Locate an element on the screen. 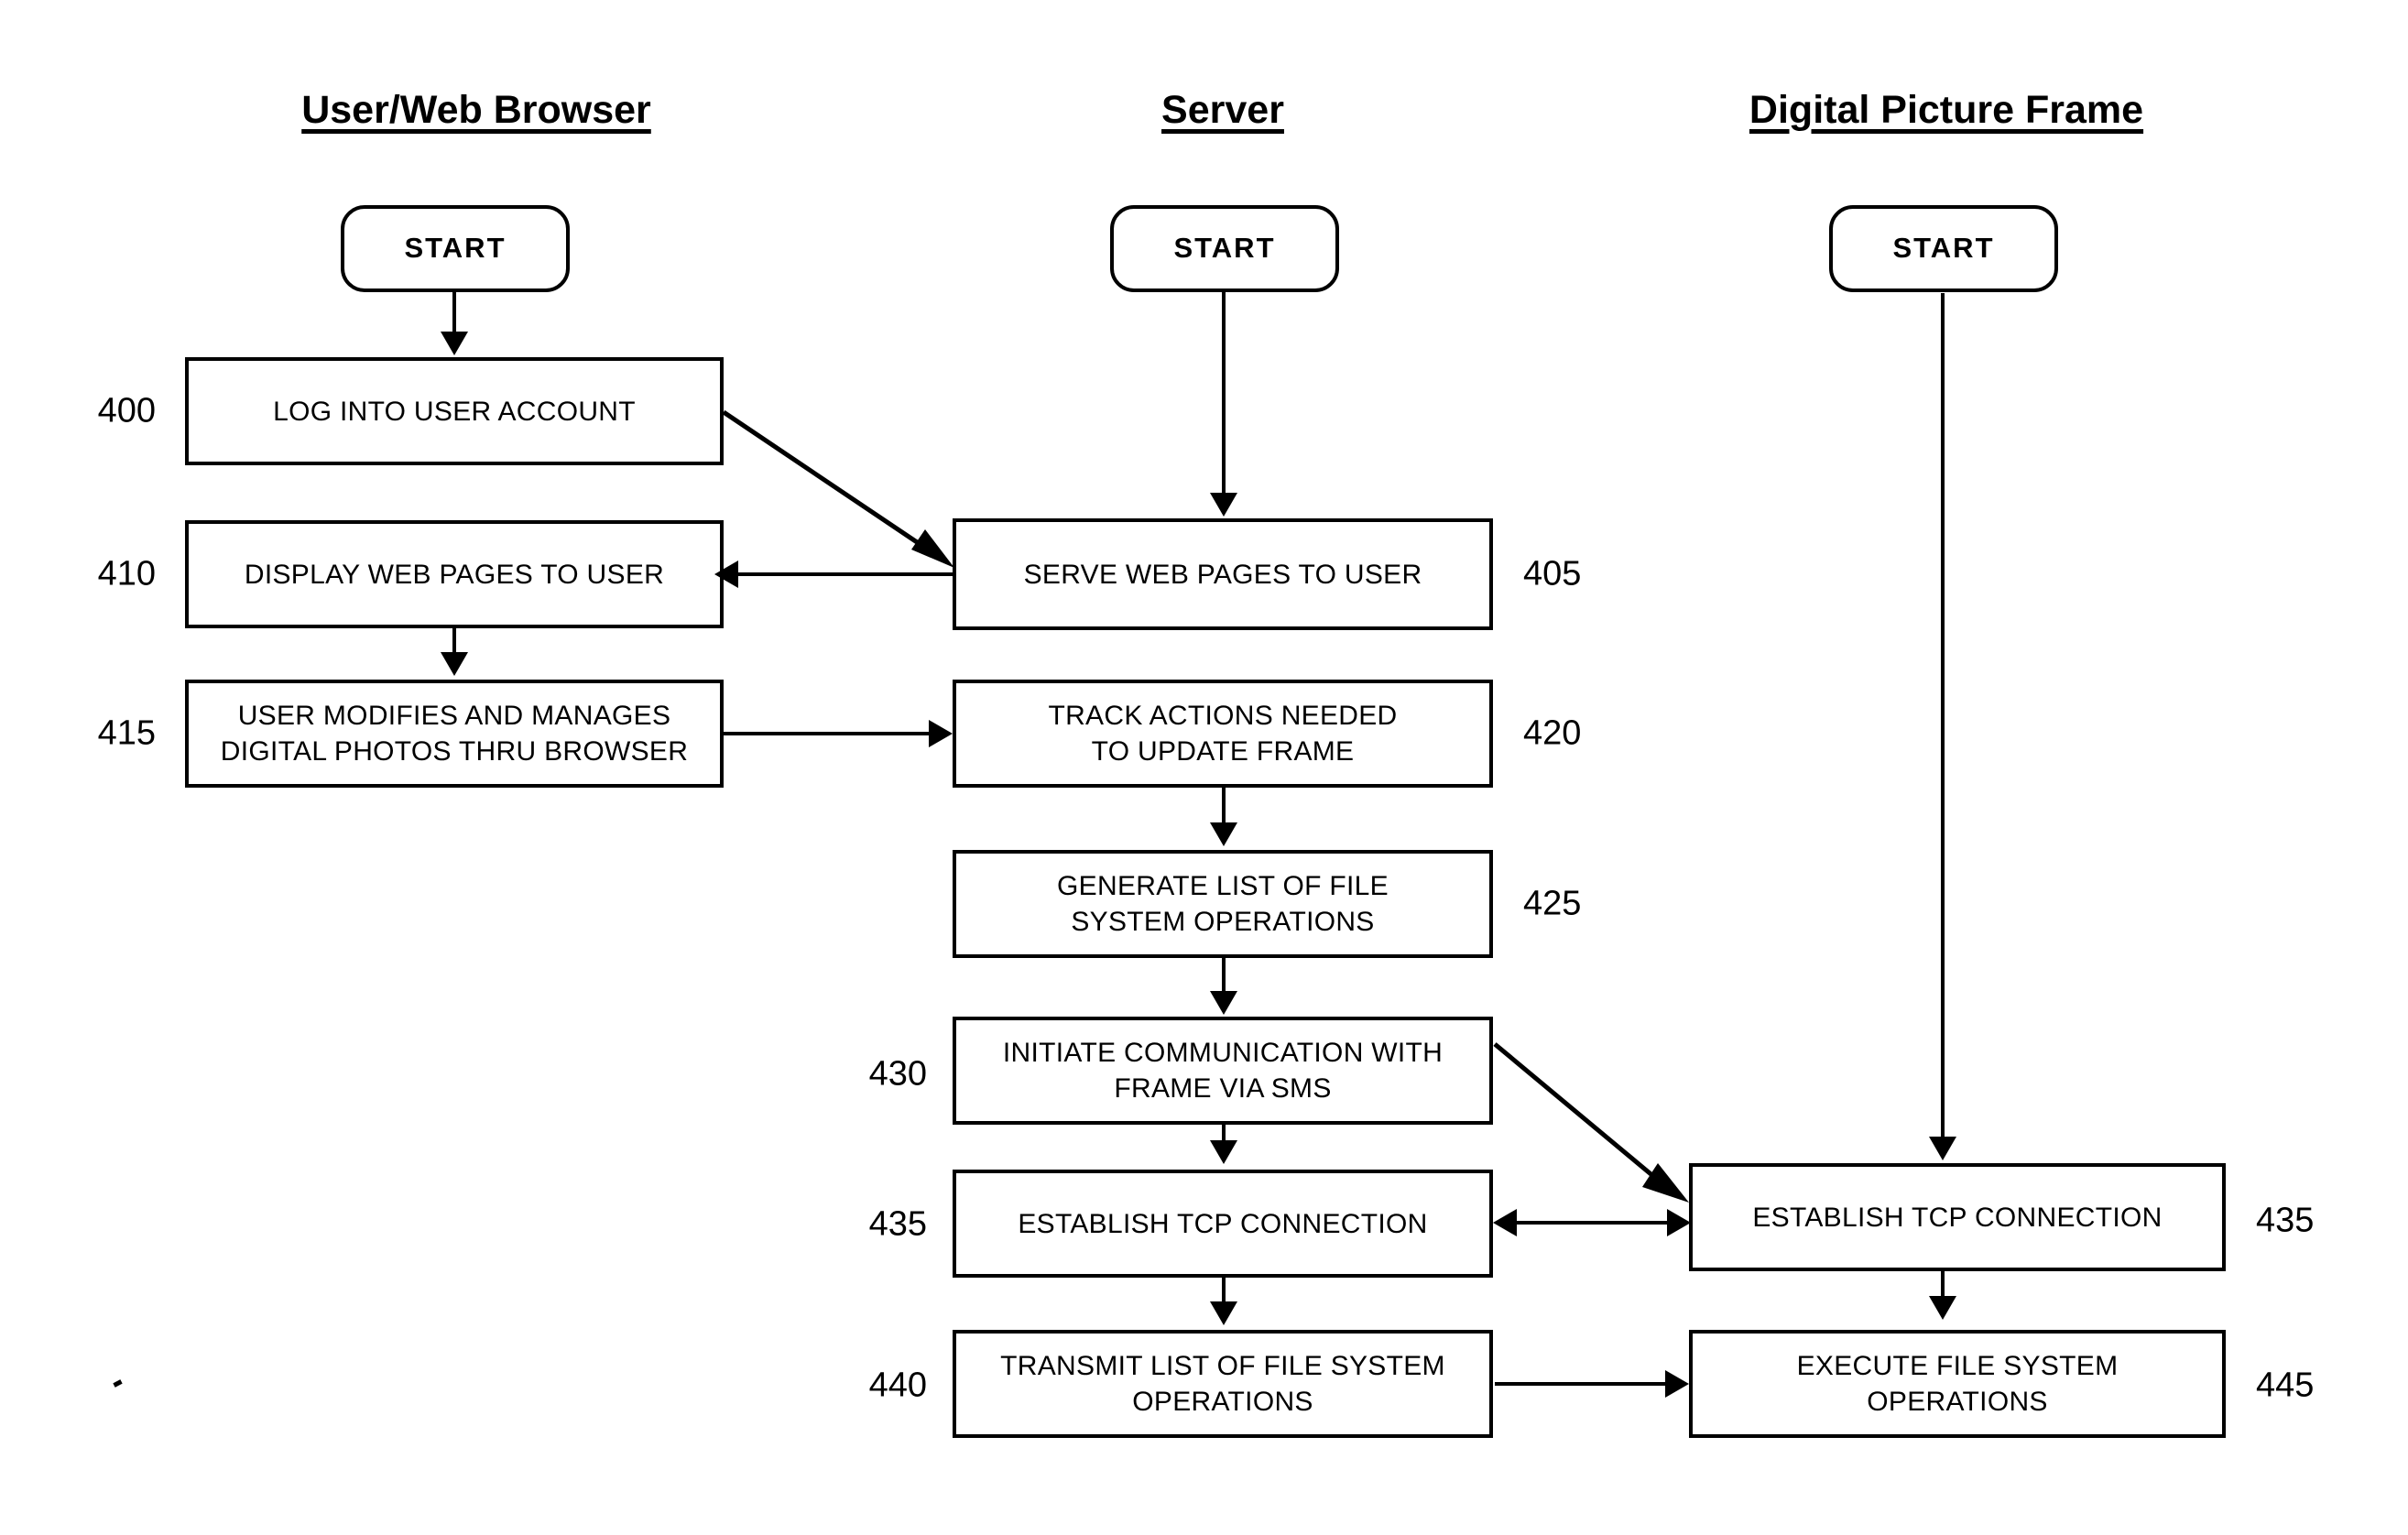 The image size is (2408, 1535). ref-number-435-frame: 435 is located at coordinates (2285, 1220).